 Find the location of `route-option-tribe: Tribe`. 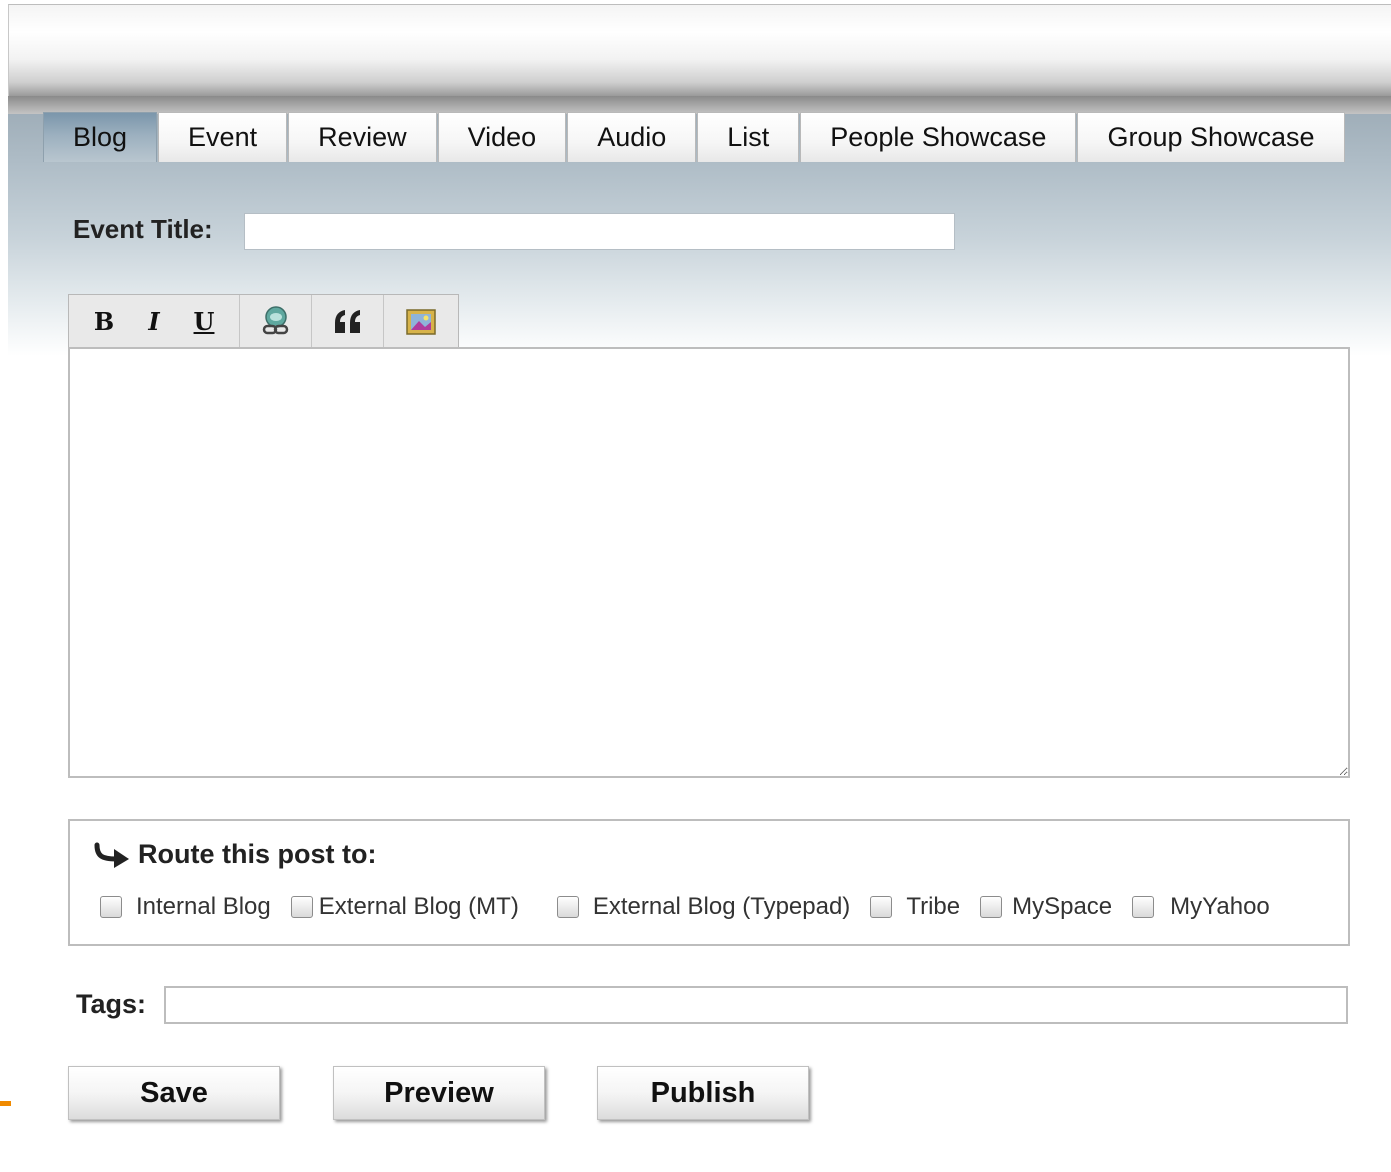

route-option-tribe: Tribe is located at coordinates (915, 907).